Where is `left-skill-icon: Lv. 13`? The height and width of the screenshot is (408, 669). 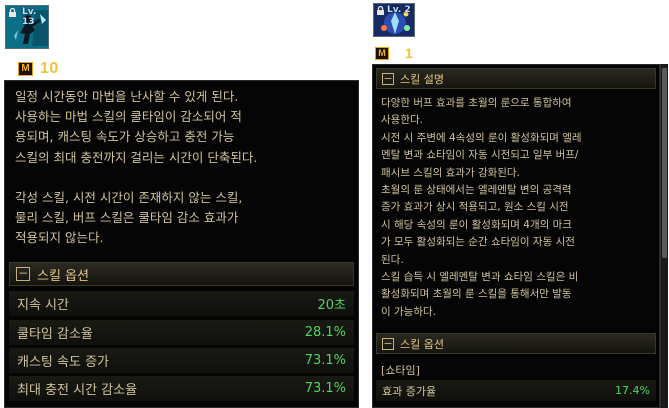
left-skill-icon: Lv. 13 is located at coordinates (27, 27).